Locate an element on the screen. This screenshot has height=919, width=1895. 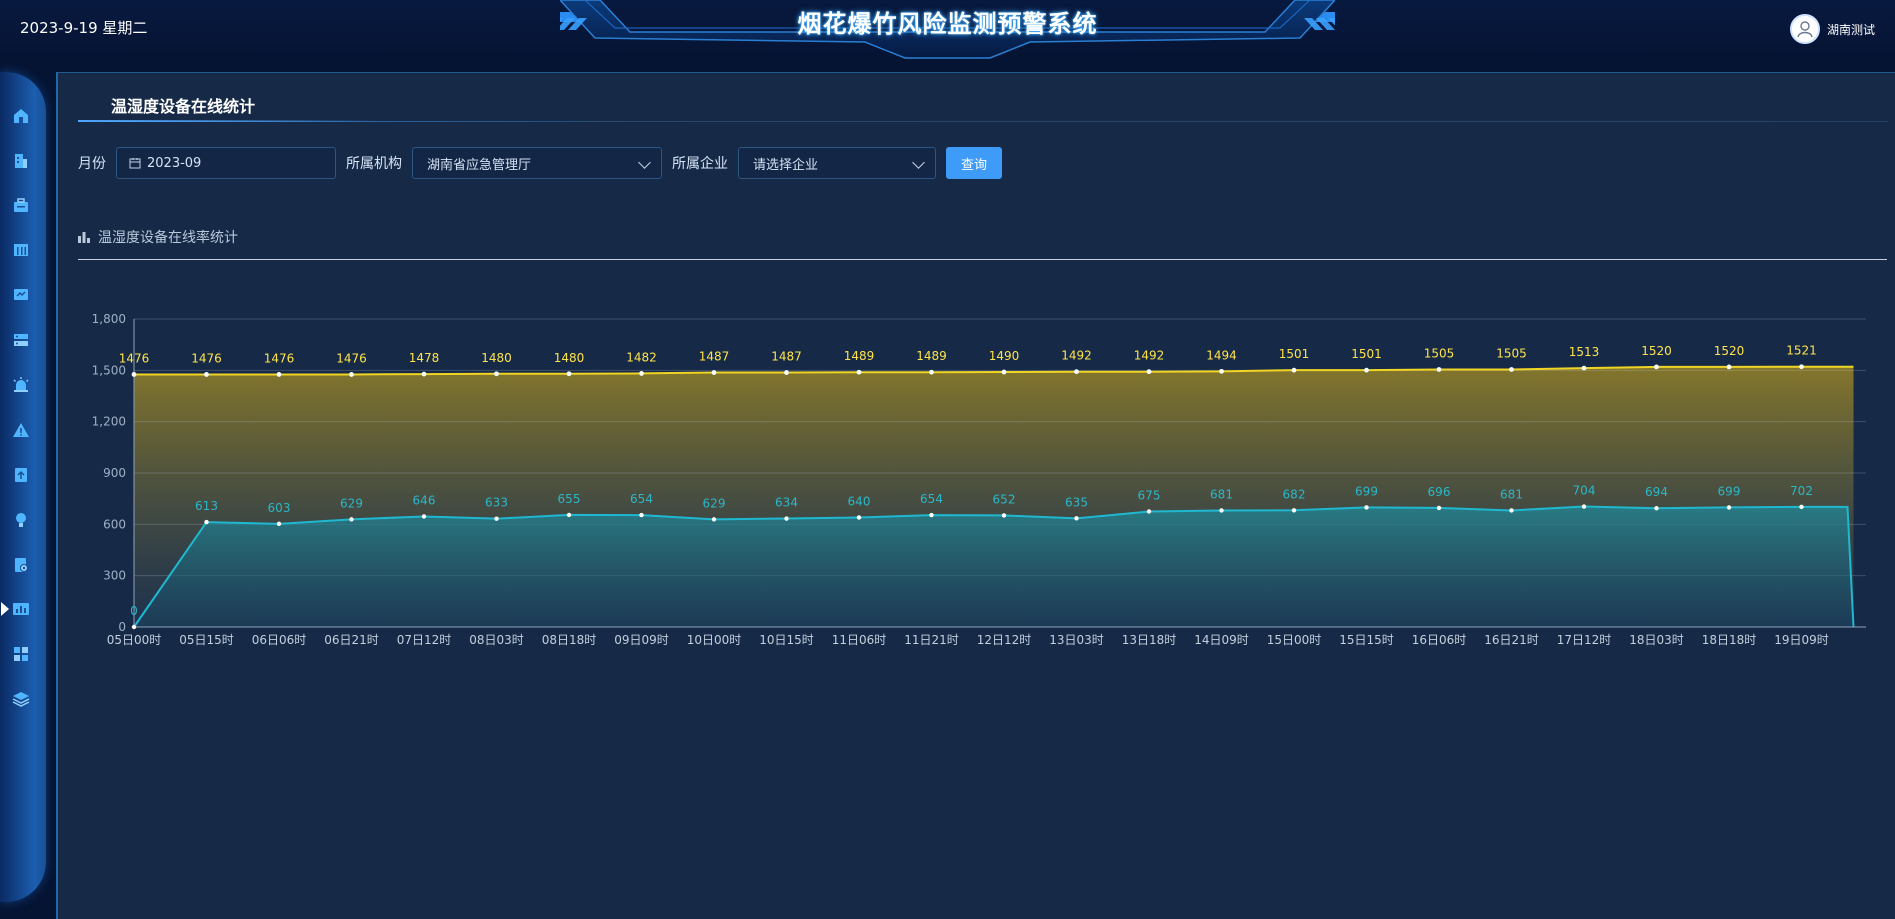
org-select: 湖南省应急管理厅 is located at coordinates (537, 163).